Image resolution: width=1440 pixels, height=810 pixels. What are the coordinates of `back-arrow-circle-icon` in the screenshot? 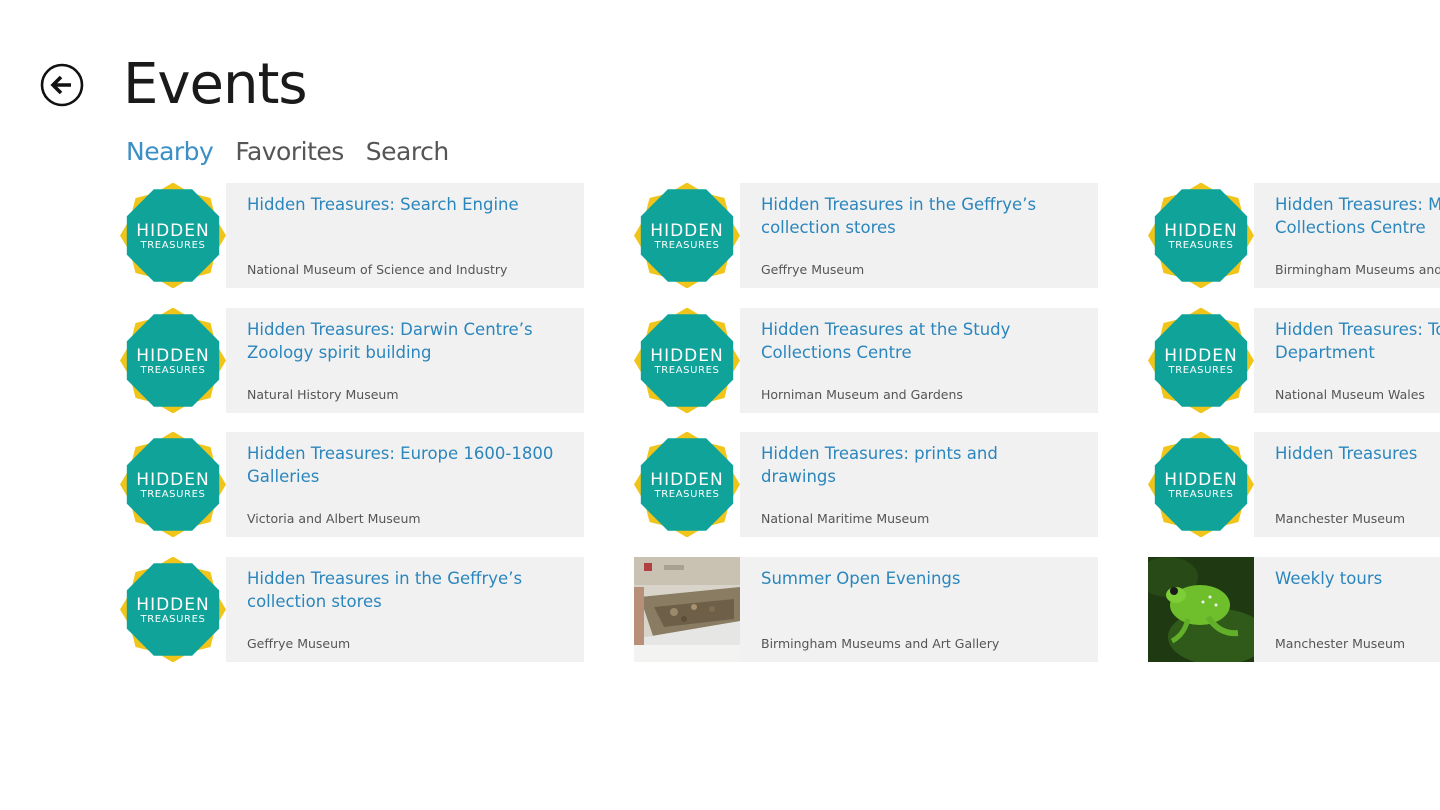 It's located at (62, 85).